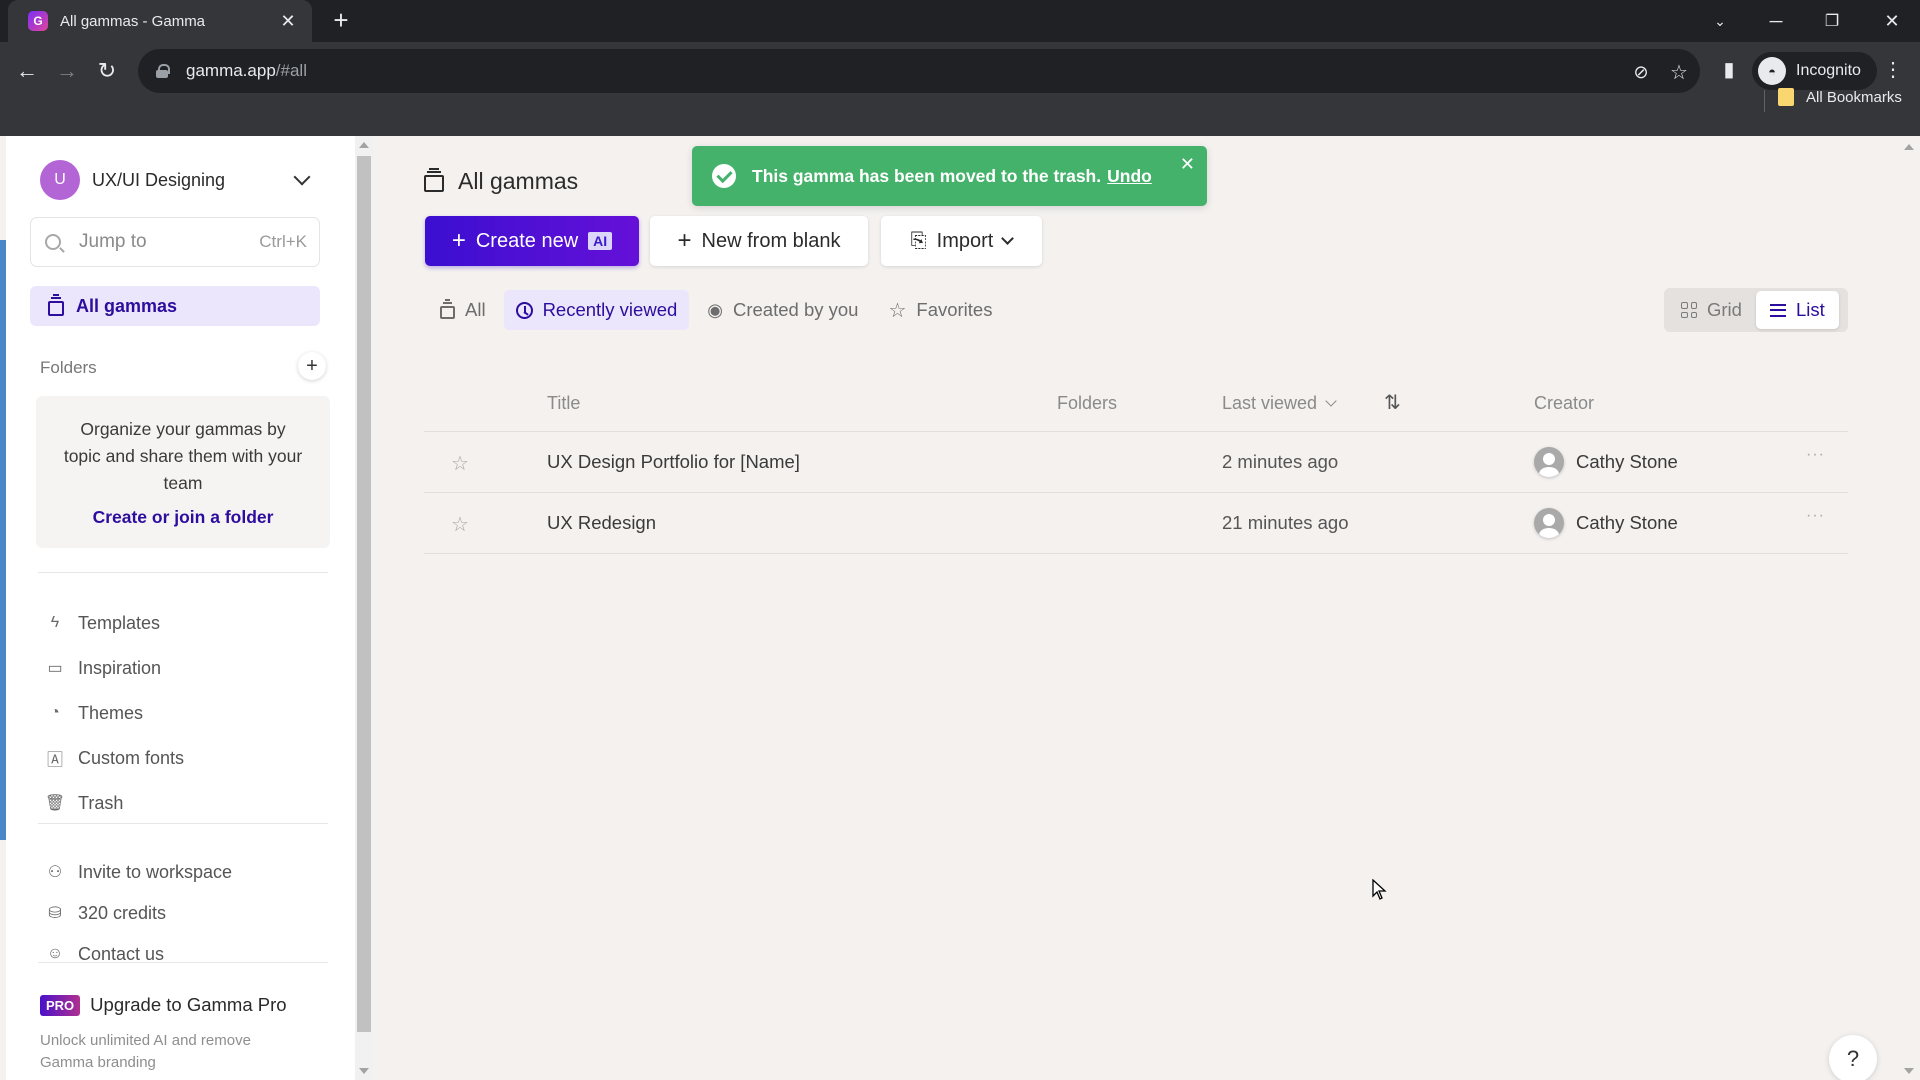 The height and width of the screenshot is (1080, 1920). What do you see at coordinates (919, 71) in the screenshot?
I see `address-bar: gamma.app/#all ⊘ ☆` at bounding box center [919, 71].